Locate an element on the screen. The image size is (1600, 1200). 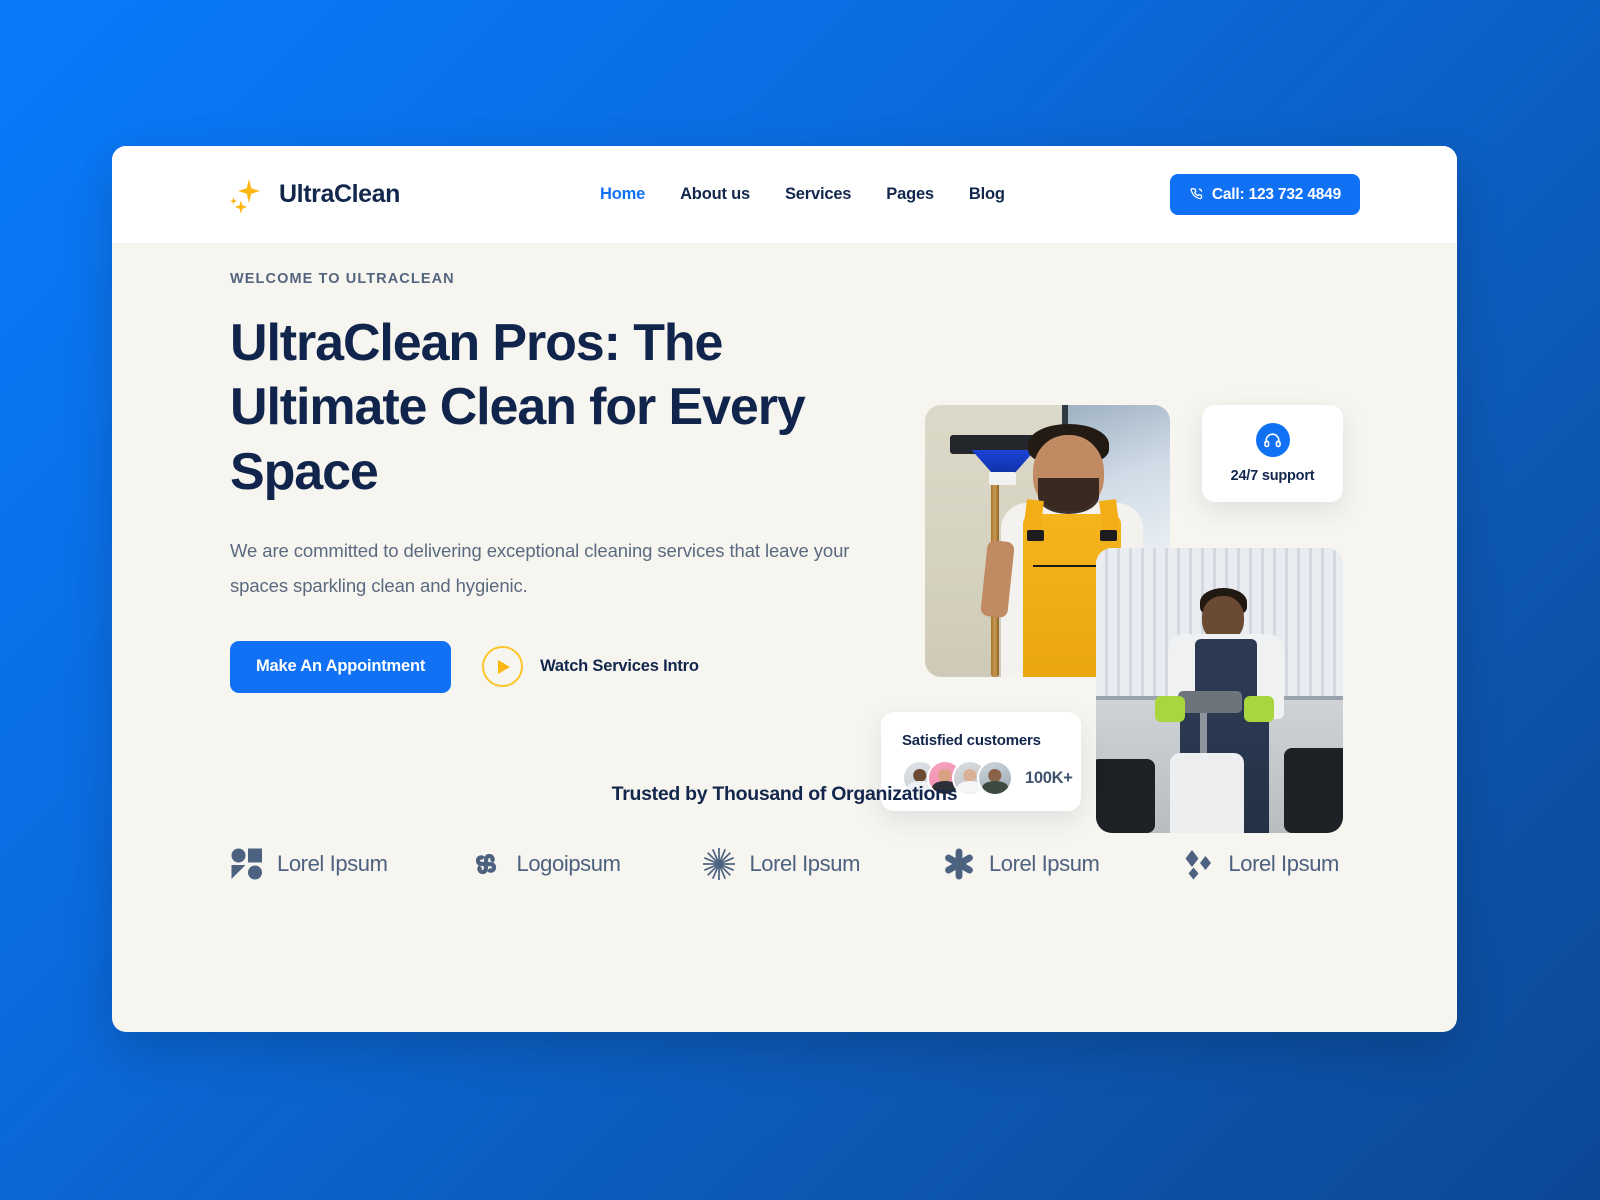
nav-link-services: Services is located at coordinates (818, 194).